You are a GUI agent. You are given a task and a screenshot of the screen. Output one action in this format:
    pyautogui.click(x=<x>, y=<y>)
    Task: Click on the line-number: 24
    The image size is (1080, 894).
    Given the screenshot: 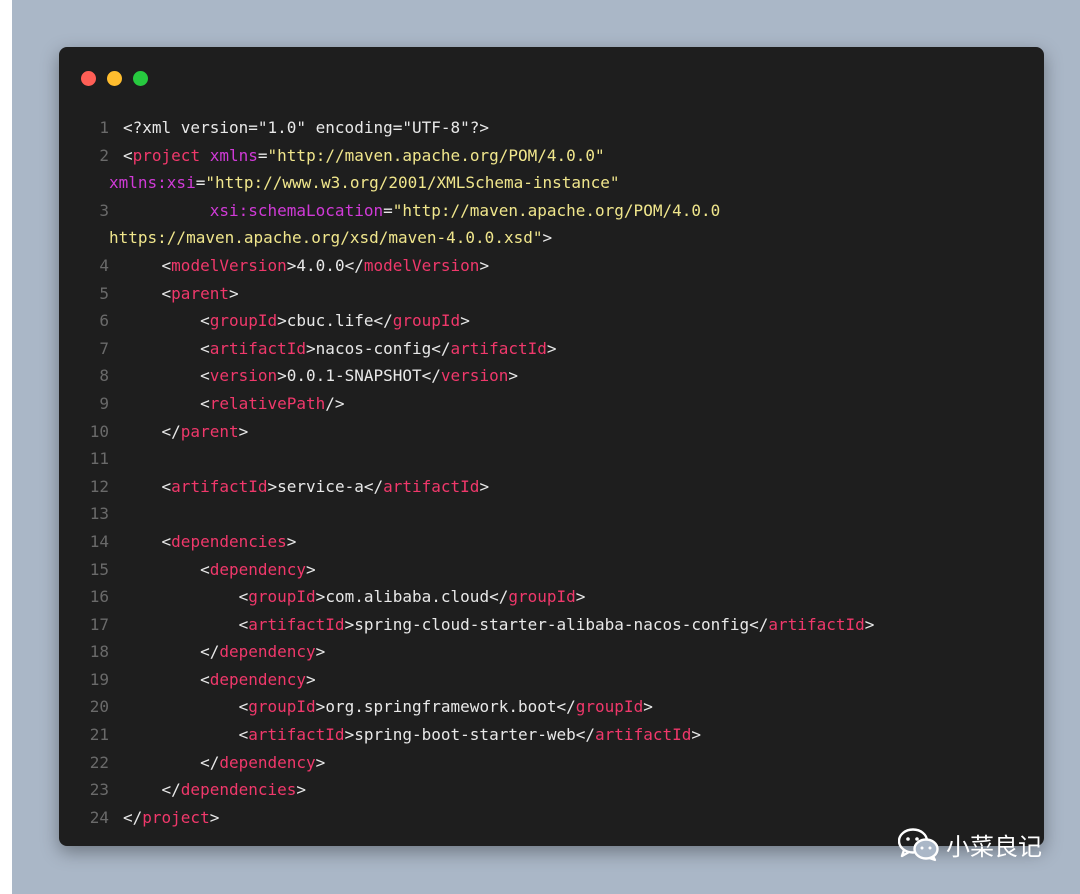 What is the action you would take?
    pyautogui.click(x=99, y=817)
    